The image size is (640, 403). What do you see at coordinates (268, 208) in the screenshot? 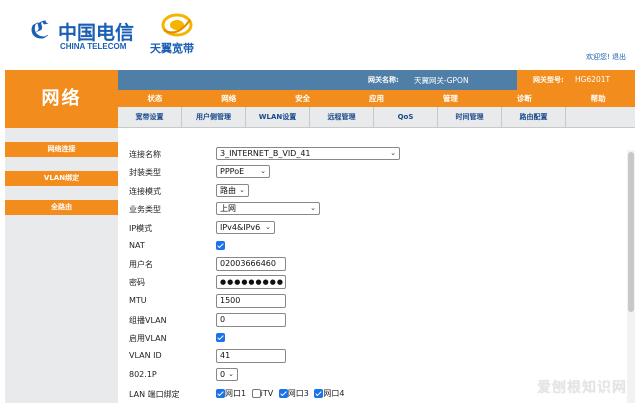
I see `service-type-select: 上网 ⌄` at bounding box center [268, 208].